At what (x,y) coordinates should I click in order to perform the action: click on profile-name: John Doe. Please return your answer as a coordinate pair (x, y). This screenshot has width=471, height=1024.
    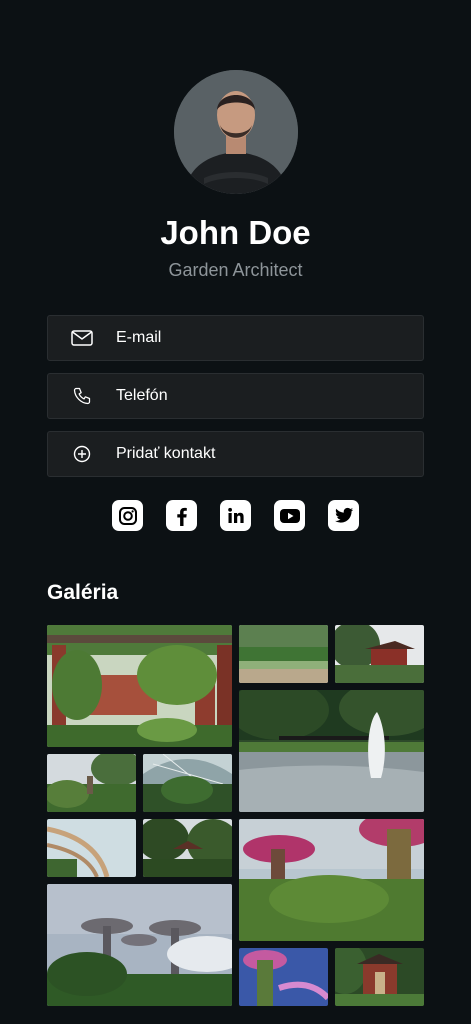
    Looking at the image, I should click on (235, 232).